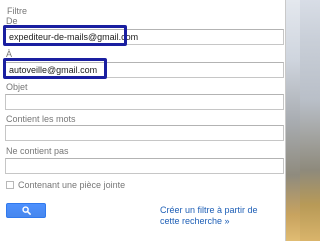 This screenshot has height=241, width=320. I want to click on has-words-label: Contient les mots, so click(41, 119).